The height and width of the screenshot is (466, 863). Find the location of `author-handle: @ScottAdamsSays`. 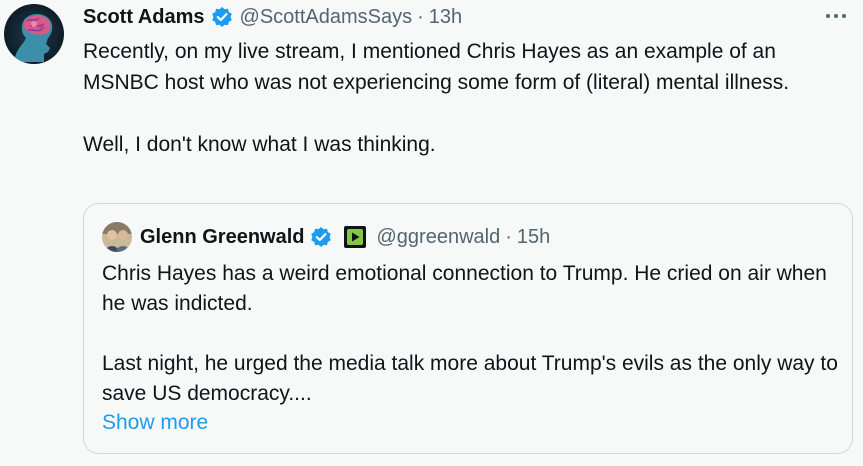

author-handle: @ScottAdamsSays is located at coordinates (326, 17).